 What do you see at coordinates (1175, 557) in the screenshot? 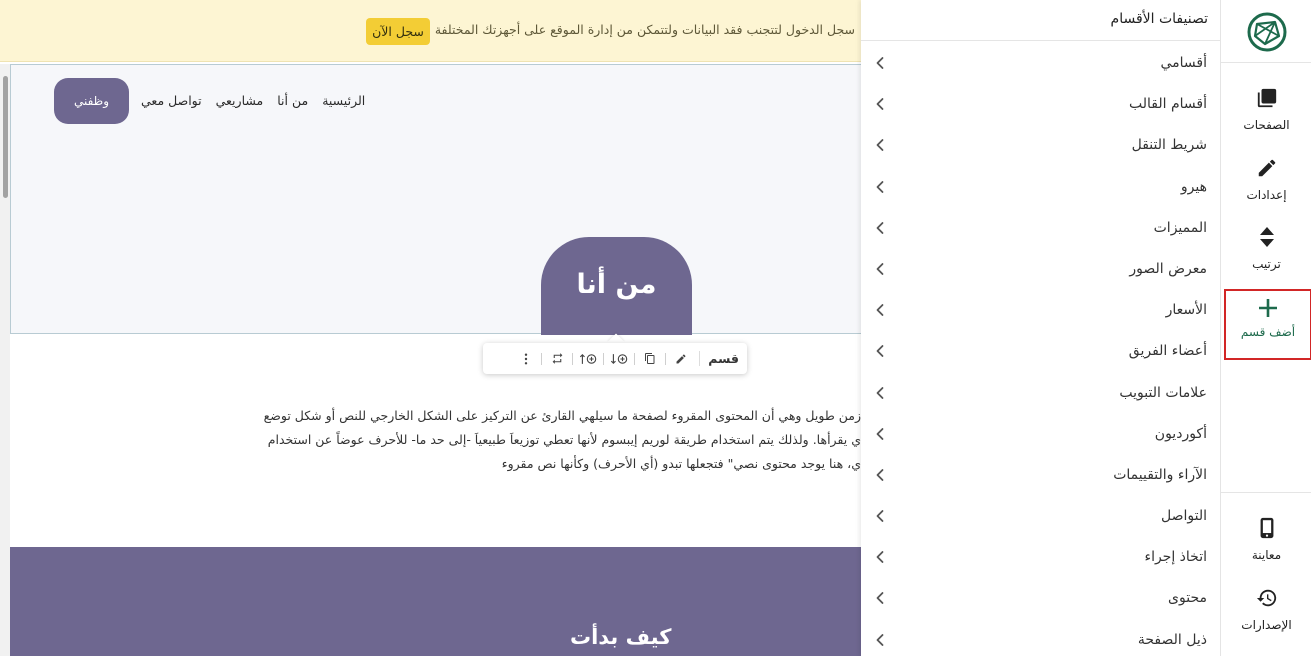
I see `category-label: اتخاذ إجراء` at bounding box center [1175, 557].